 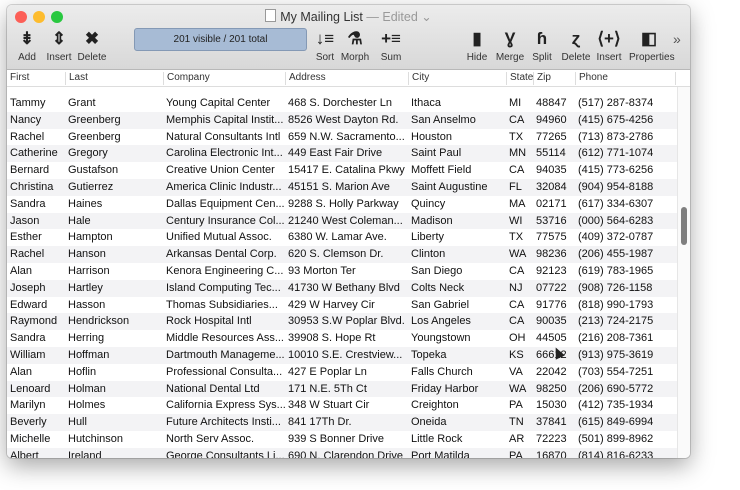 What do you see at coordinates (418, 78) in the screenshot?
I see `column-header-city: City` at bounding box center [418, 78].